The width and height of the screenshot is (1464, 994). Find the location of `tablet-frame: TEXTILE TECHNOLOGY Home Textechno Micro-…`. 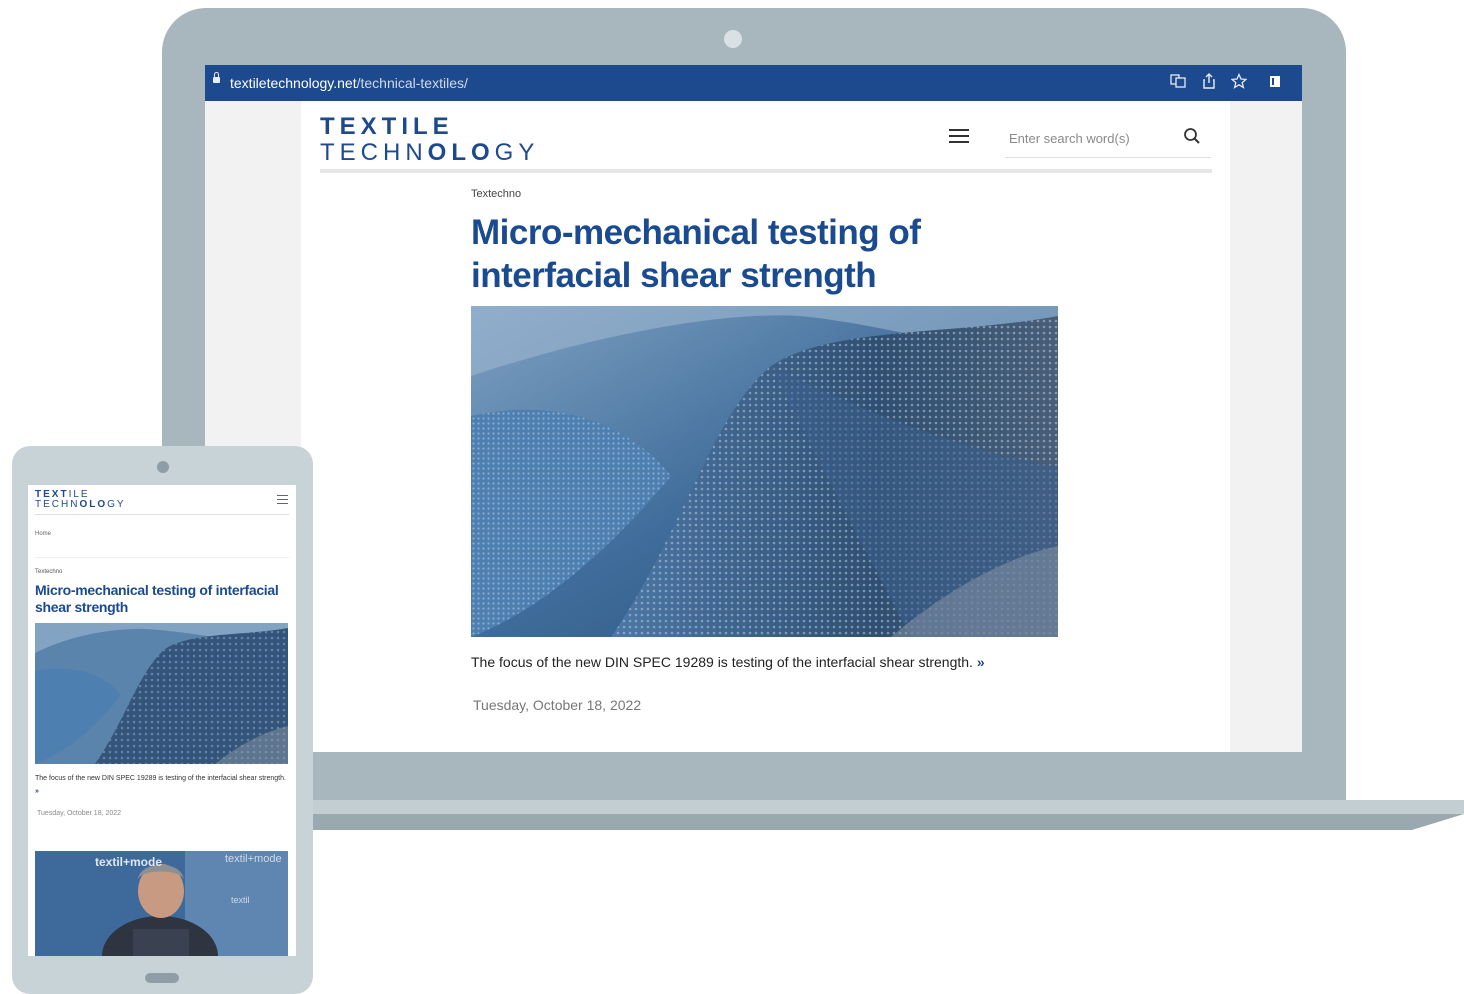

tablet-frame: TEXTILE TECHNOLOGY Home Textechno Micro-… is located at coordinates (162, 720).